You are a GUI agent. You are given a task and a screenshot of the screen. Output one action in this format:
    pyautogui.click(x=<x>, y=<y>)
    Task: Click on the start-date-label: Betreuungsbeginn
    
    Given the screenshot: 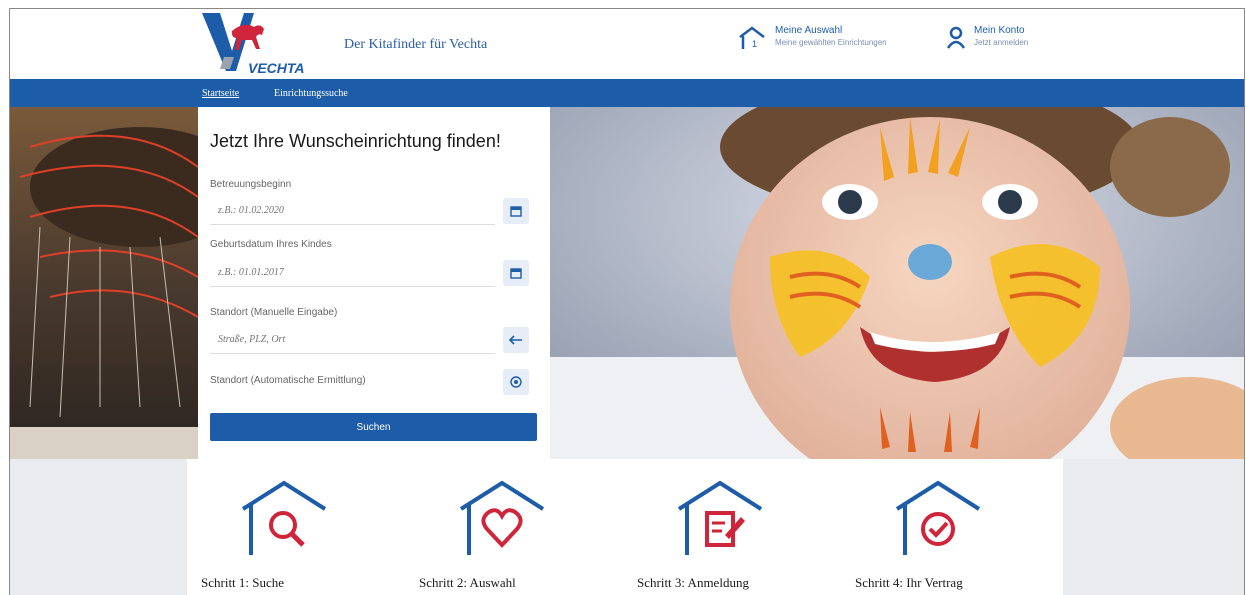 What is the action you would take?
    pyautogui.click(x=251, y=184)
    